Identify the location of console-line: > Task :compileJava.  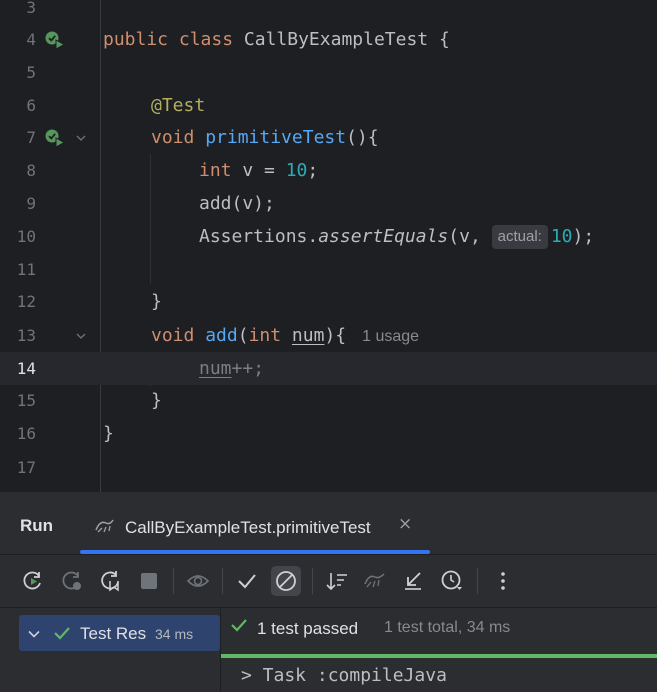
(344, 675).